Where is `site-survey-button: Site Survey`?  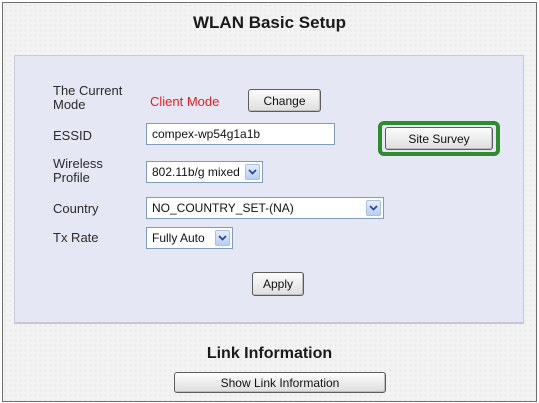 site-survey-button: Site Survey is located at coordinates (439, 138).